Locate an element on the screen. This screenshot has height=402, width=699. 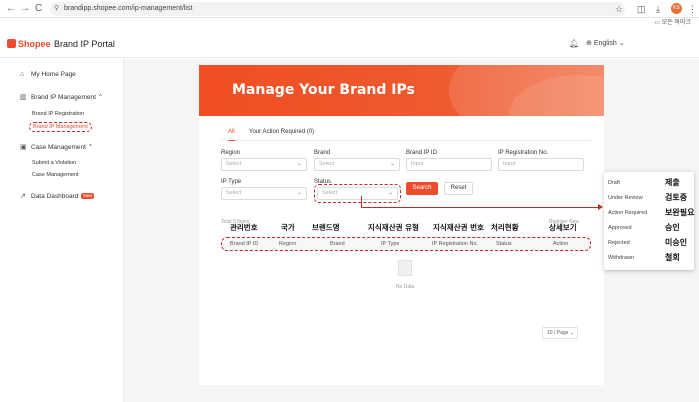
sidebar-item-brand-ip-management: ▥ Brand IP Management ⌃ is located at coordinates (61, 97).